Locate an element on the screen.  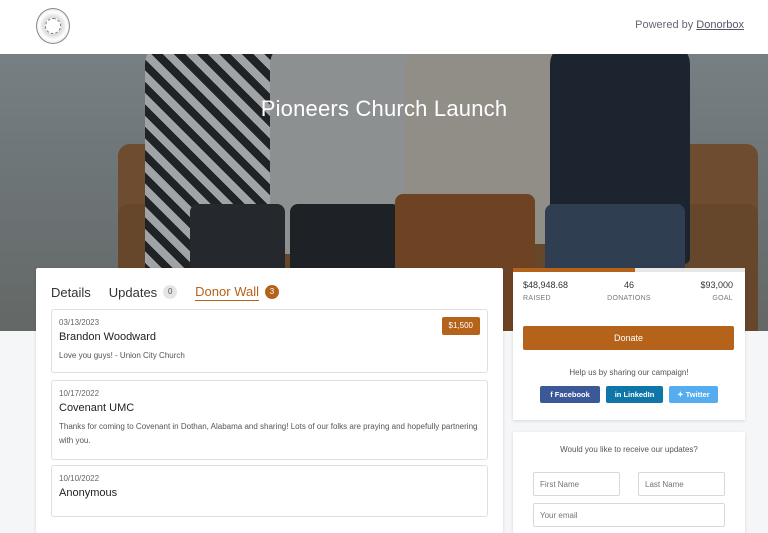
donation-amount-badge: $1,500 is located at coordinates (460, 326).